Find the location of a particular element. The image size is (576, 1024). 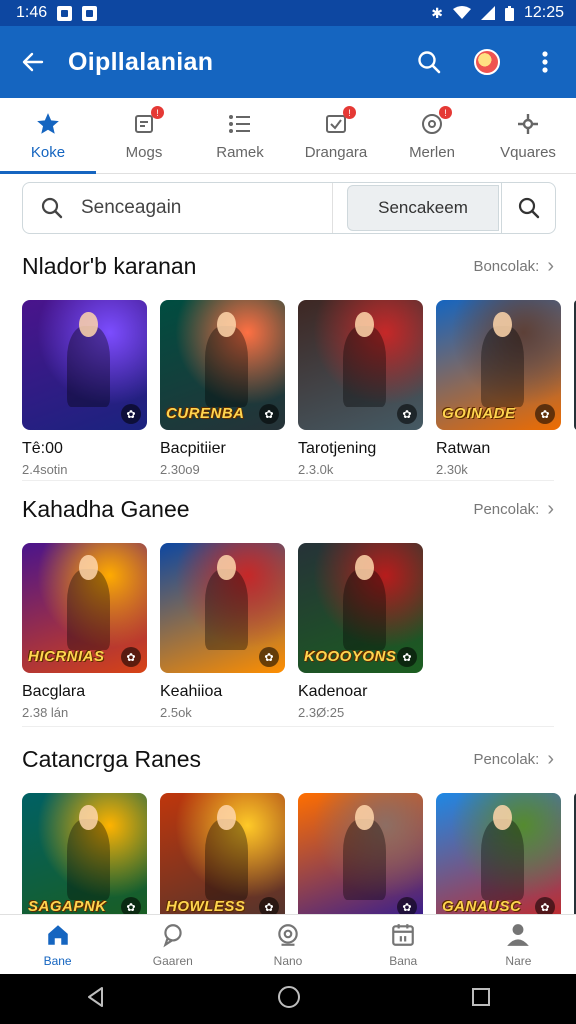

search-go-button is located at coordinates (528, 208).